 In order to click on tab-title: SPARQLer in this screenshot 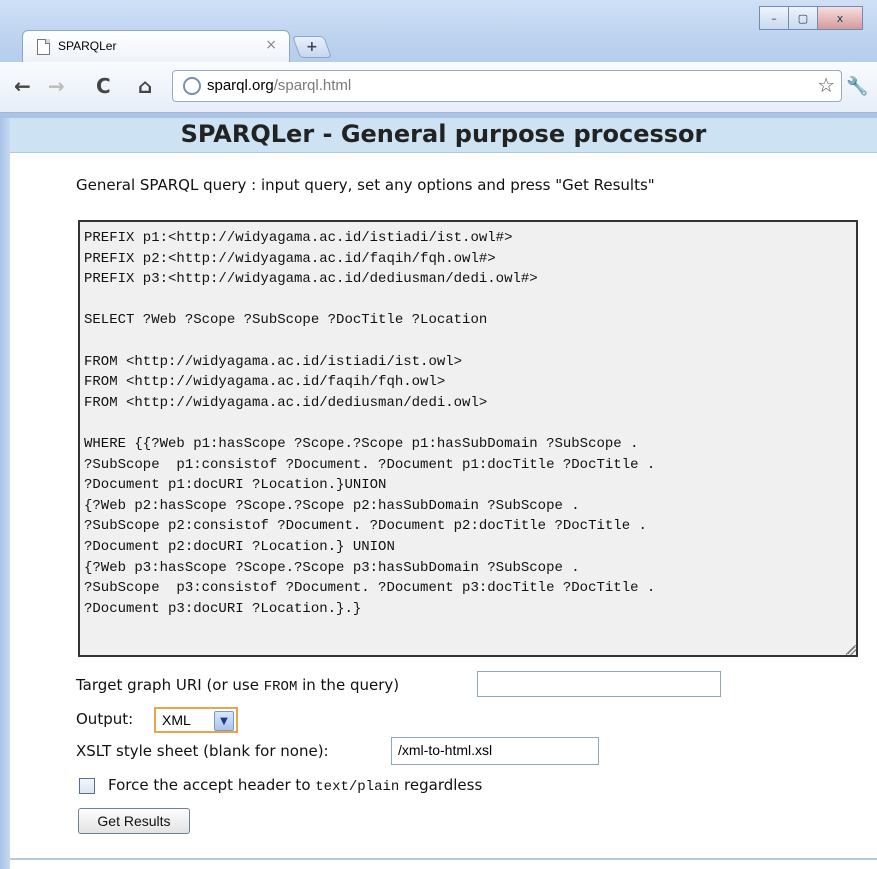, I will do `click(87, 46)`.